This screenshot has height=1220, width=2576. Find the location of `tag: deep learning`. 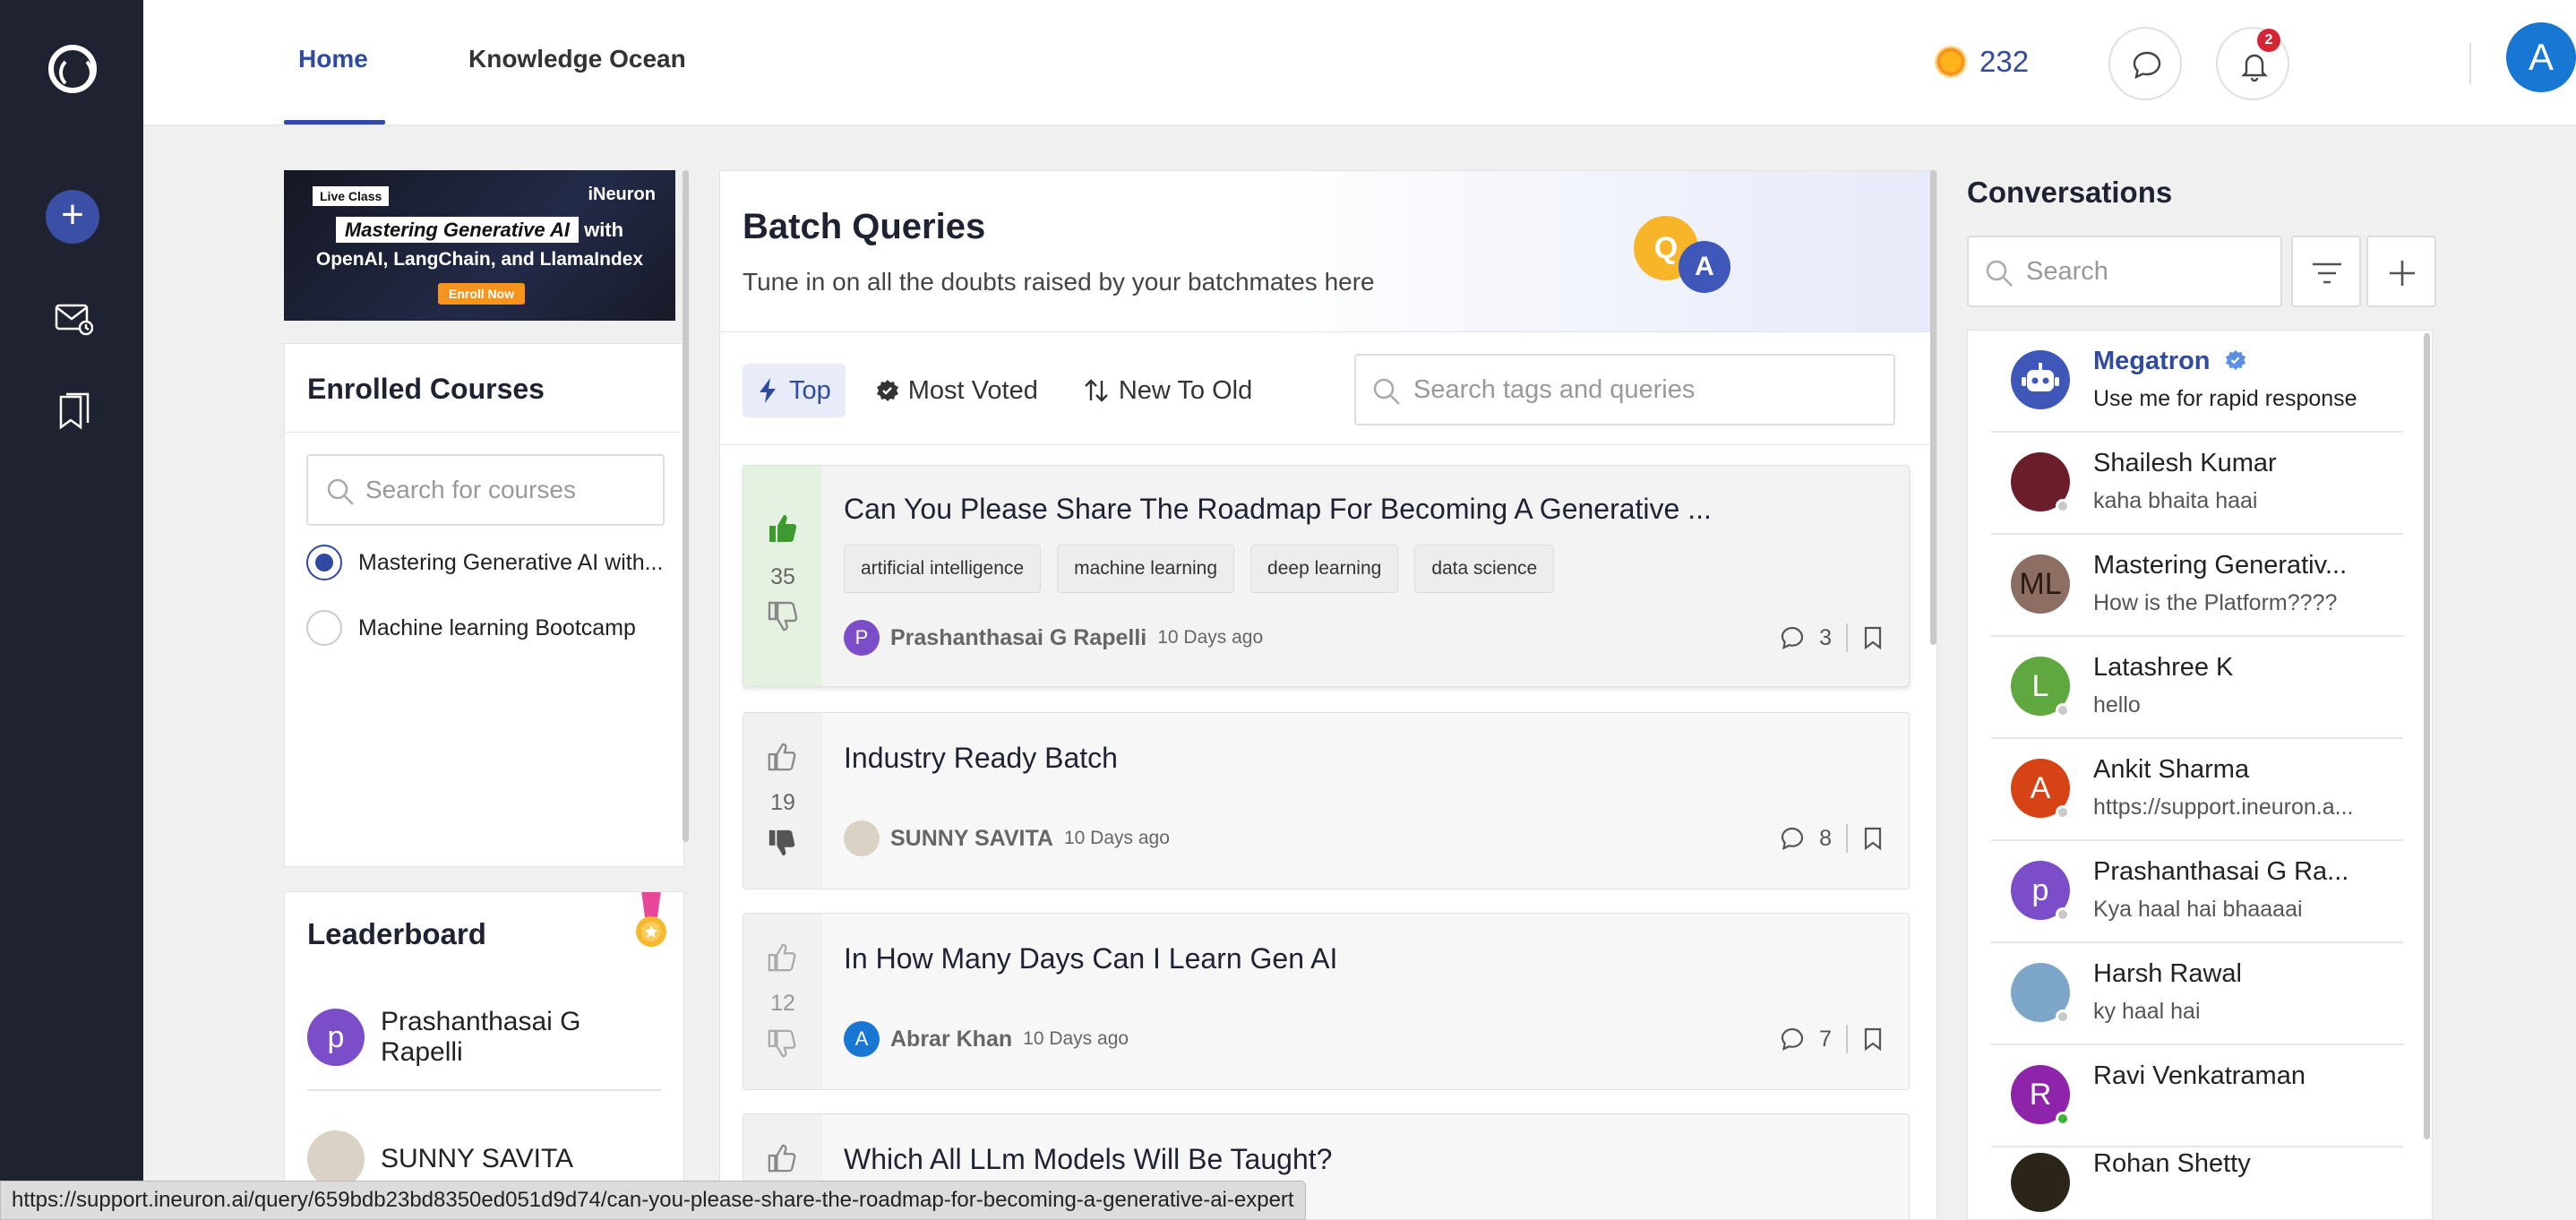

tag: deep learning is located at coordinates (1324, 569).